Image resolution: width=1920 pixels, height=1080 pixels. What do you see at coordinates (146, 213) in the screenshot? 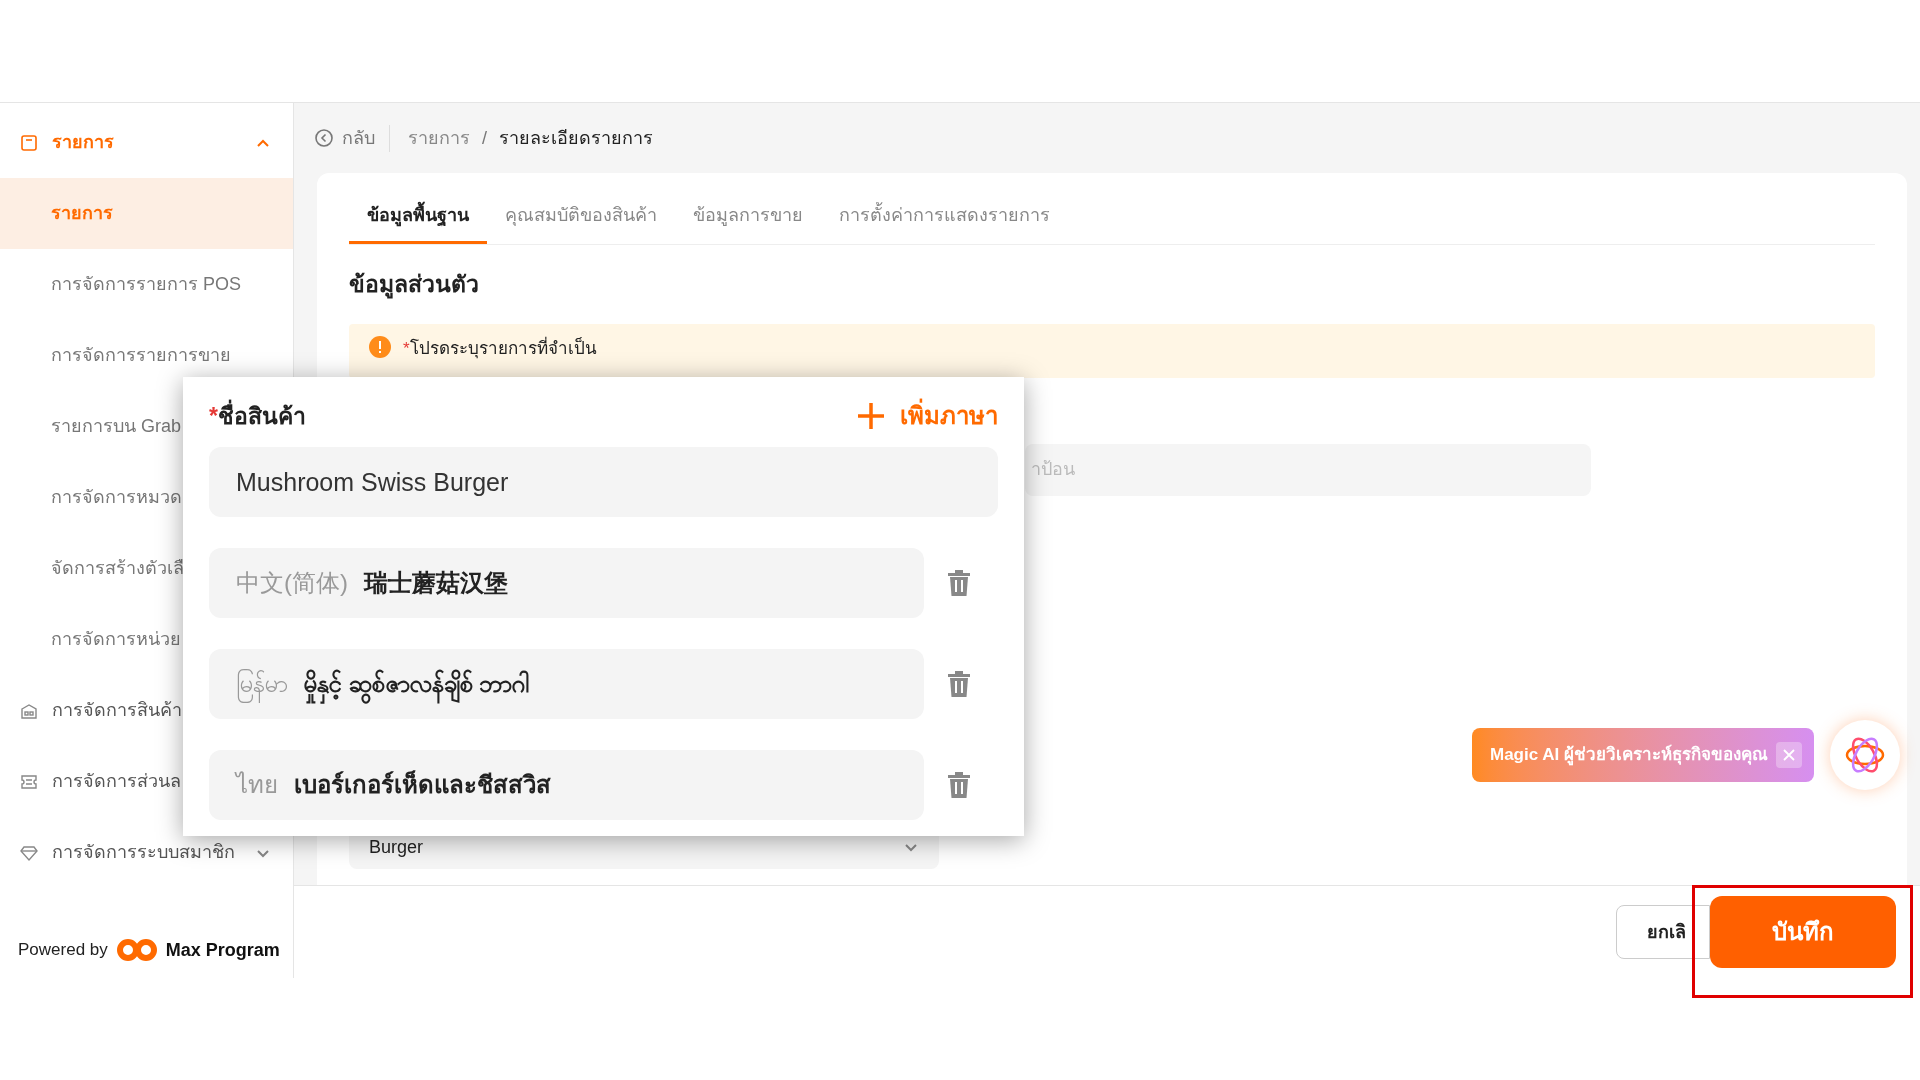
I see `sidebar-item: รายการ` at bounding box center [146, 213].